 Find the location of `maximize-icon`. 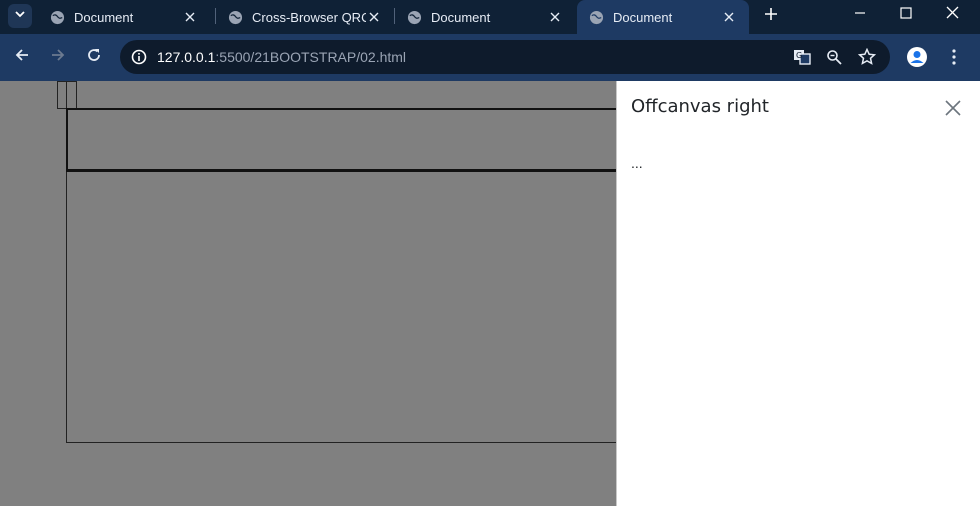

maximize-icon is located at coordinates (906, 15).